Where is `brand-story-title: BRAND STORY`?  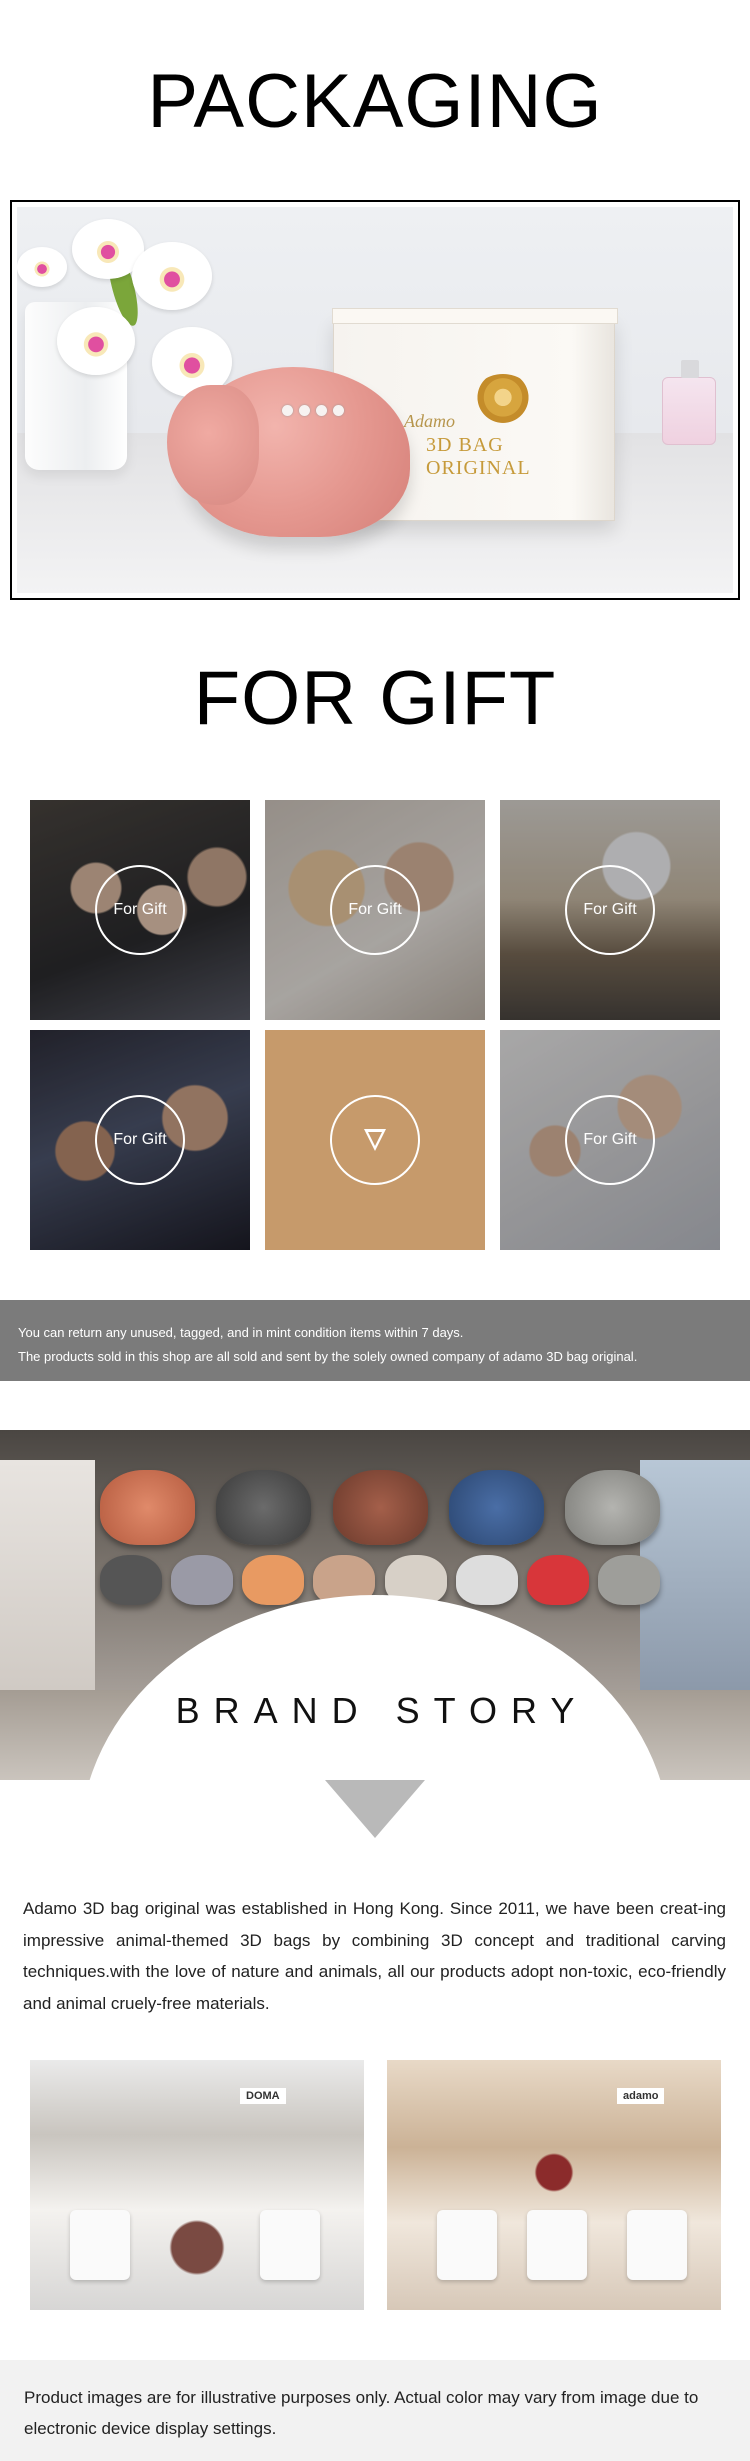
brand-story-title: BRAND STORY is located at coordinates (382, 1710).